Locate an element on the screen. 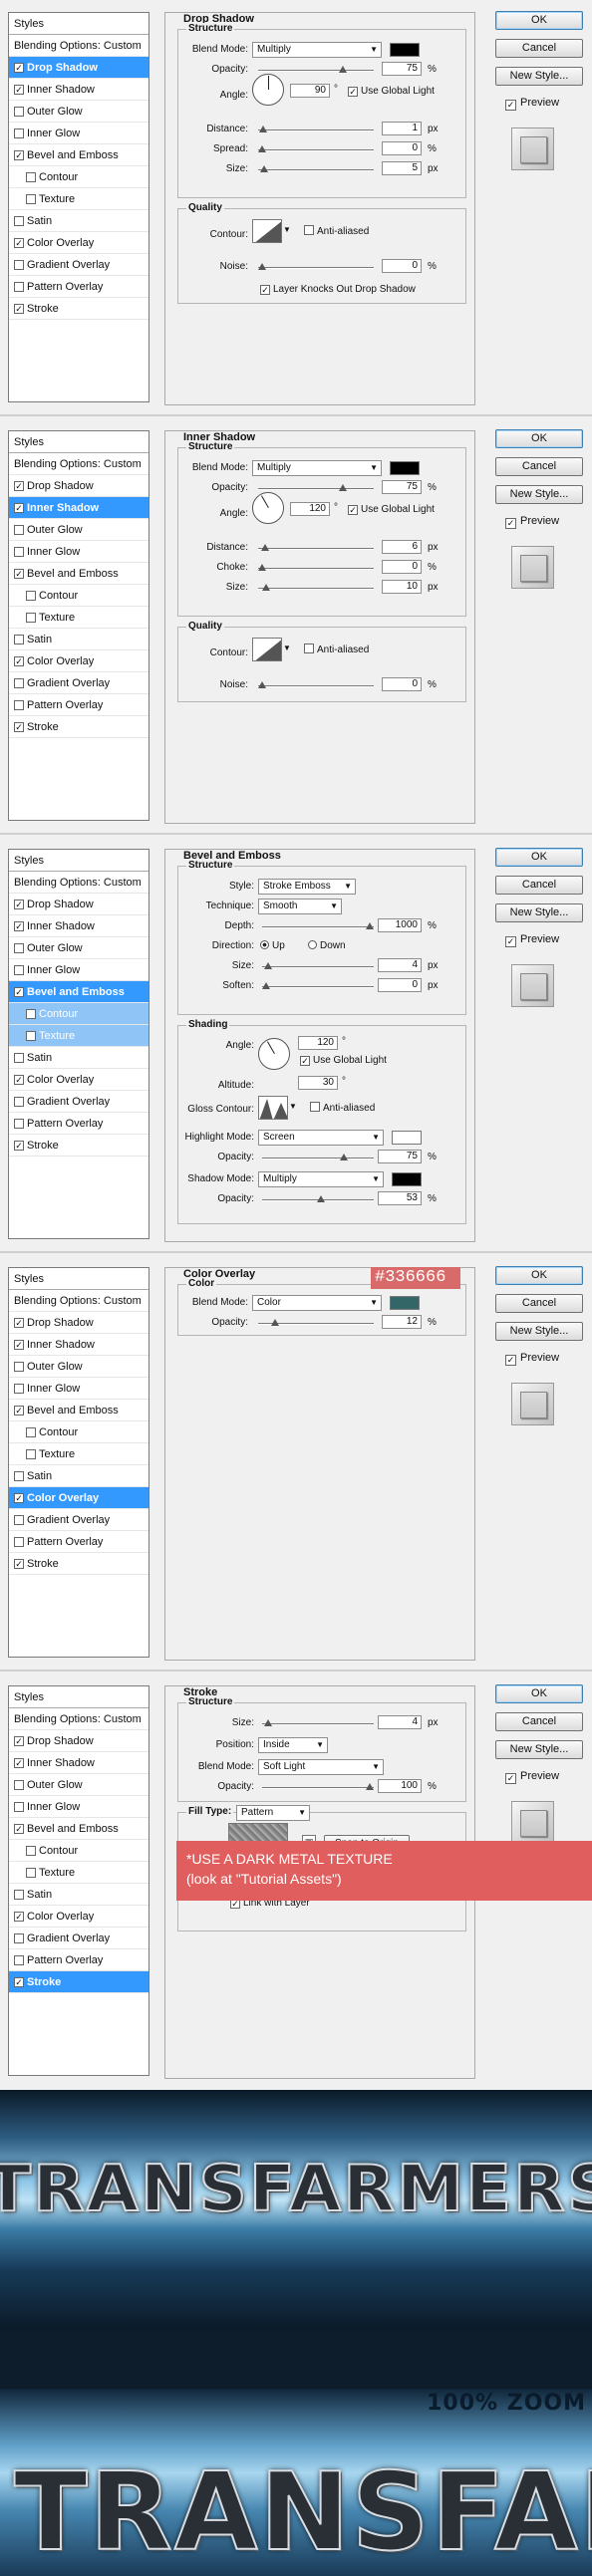  styles-header: Styles is located at coordinates (78, 1697).